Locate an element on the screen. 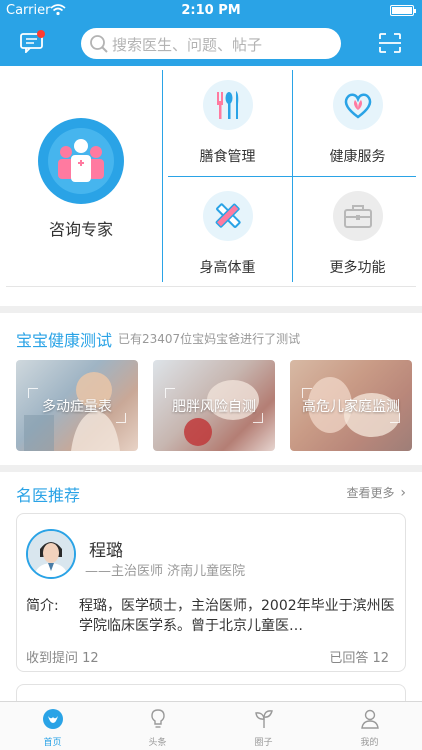 The height and width of the screenshot is (750, 422). doctor-name: 程璐 is located at coordinates (106, 551).